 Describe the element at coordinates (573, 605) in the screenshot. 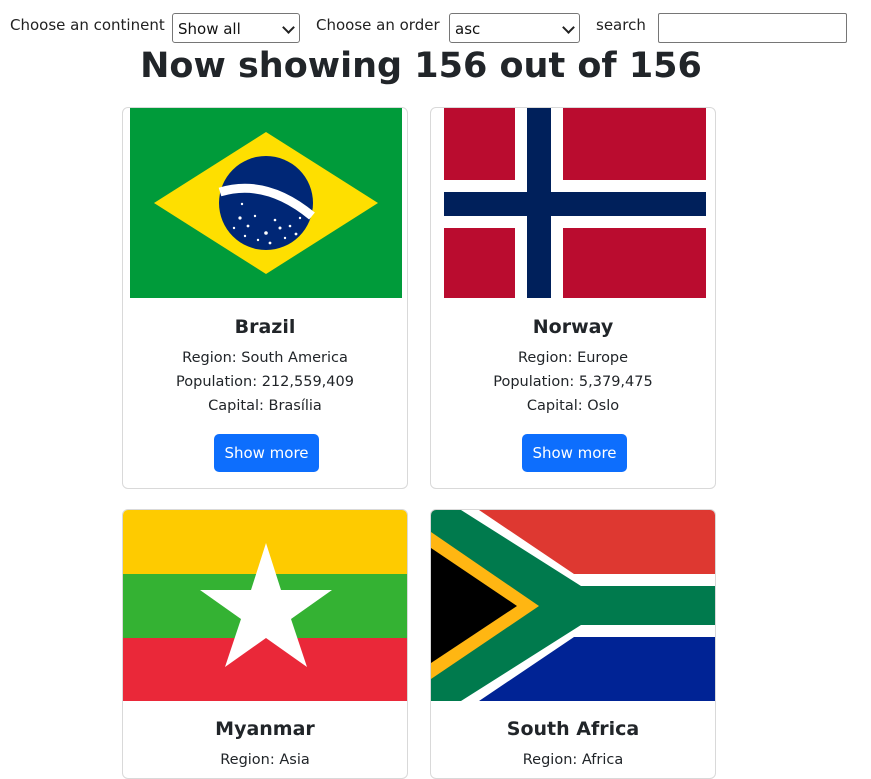

I see `south-africa-flag-image` at that location.